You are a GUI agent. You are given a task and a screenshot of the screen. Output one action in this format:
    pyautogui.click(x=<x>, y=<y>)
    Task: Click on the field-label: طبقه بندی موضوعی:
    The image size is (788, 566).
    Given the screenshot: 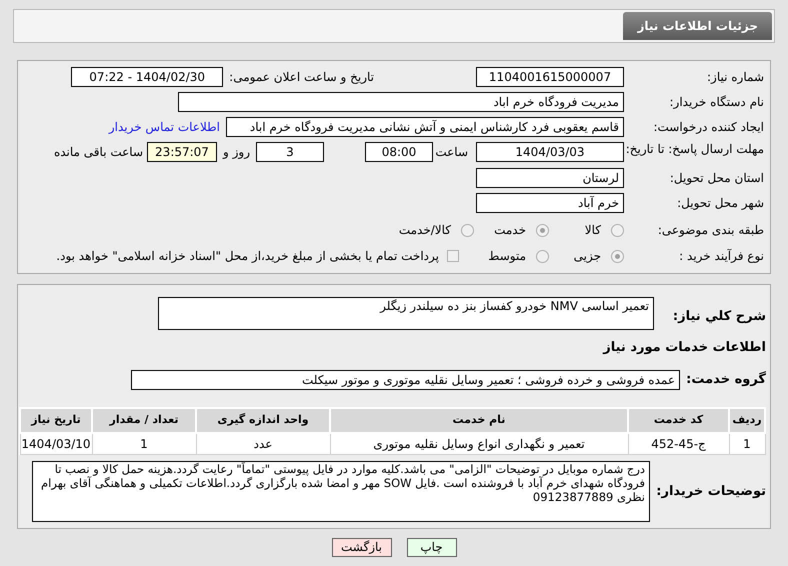 What is the action you would take?
    pyautogui.click(x=710, y=230)
    